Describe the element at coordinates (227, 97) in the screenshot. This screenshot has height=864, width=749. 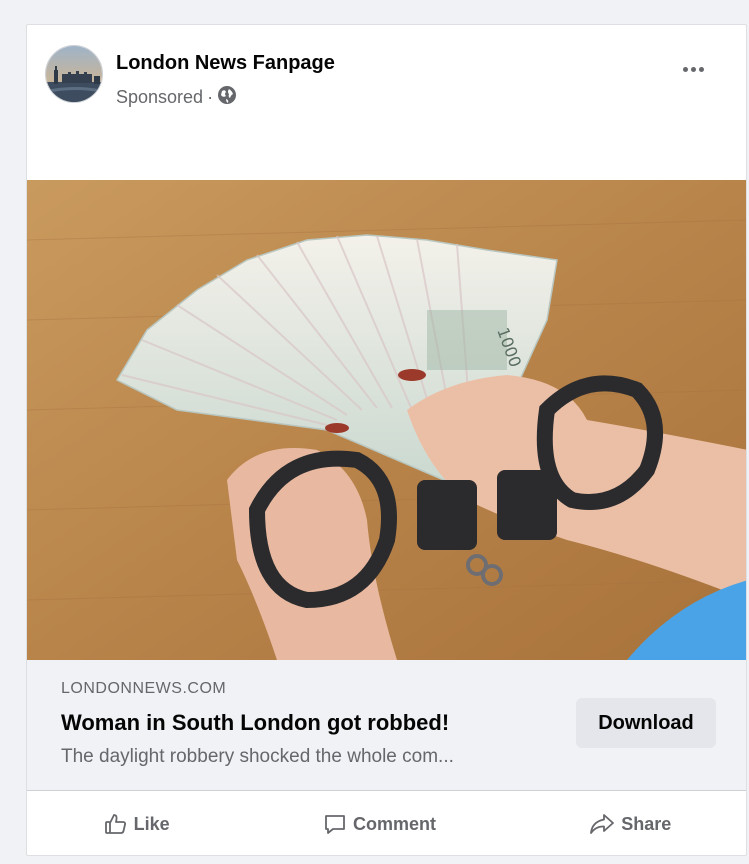
I see `globe-icon` at that location.